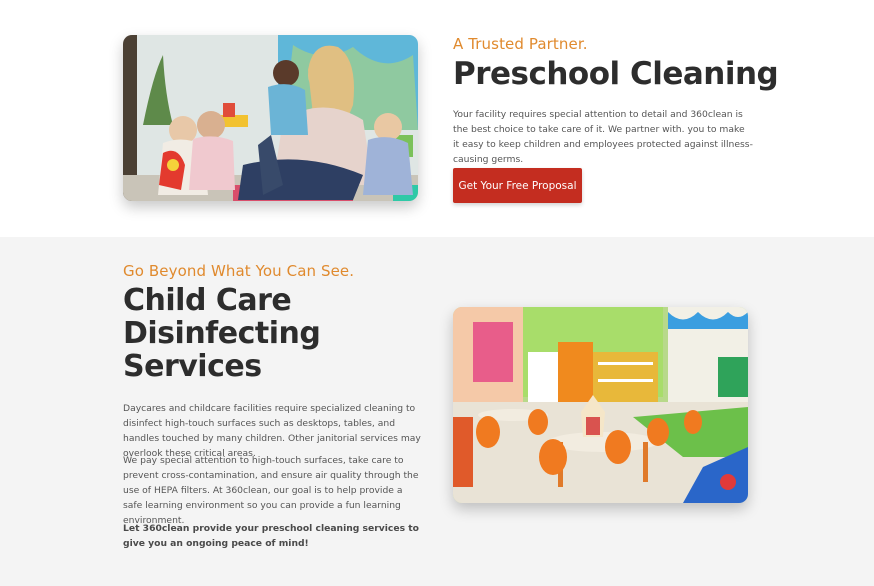 The image size is (874, 586). Describe the element at coordinates (616, 74) in the screenshot. I see `page-title: Preschool Cleaning` at that location.